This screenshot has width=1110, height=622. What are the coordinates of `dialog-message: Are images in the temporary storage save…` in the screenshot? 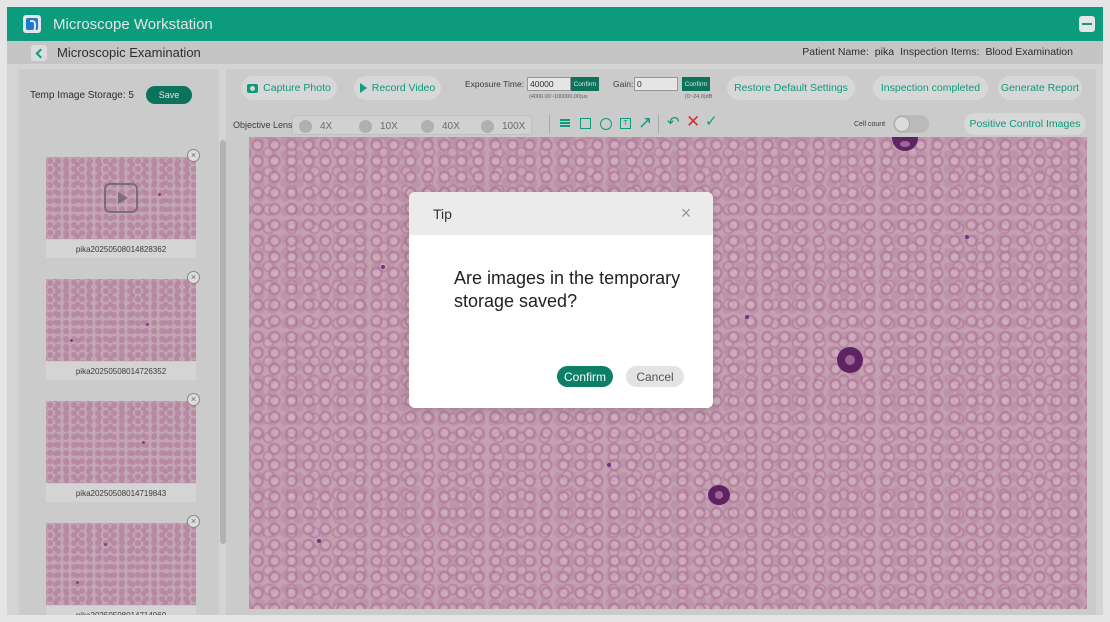 It's located at (567, 289).